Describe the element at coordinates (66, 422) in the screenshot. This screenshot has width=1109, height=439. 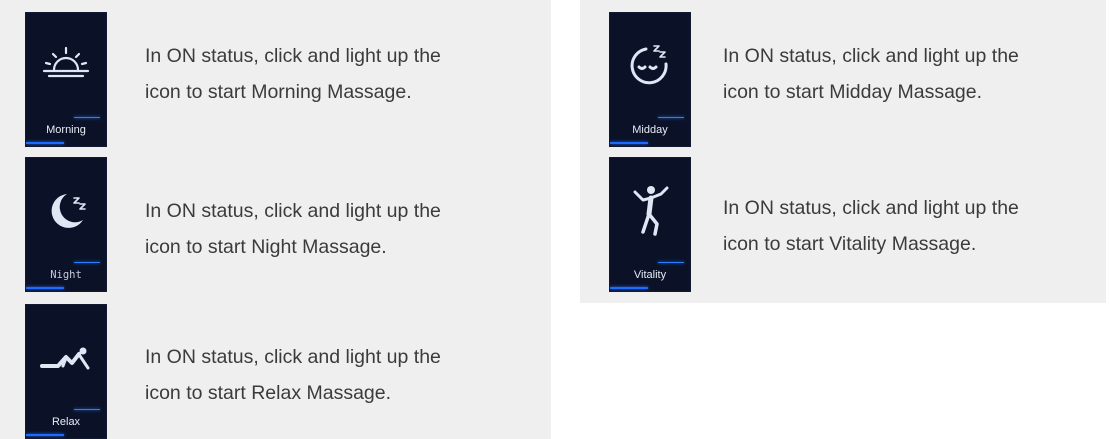
I see `tile-label: Relax` at that location.